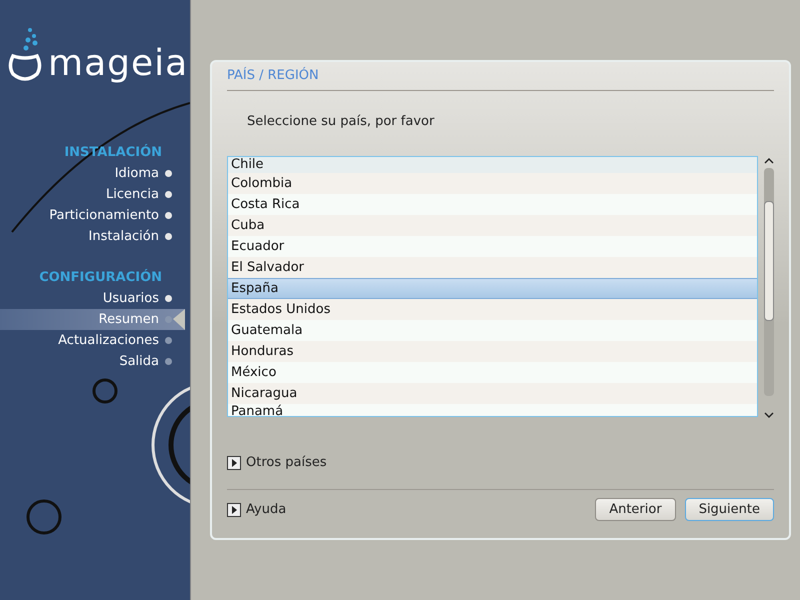  What do you see at coordinates (286, 462) in the screenshot?
I see `expander-label: Otros países` at bounding box center [286, 462].